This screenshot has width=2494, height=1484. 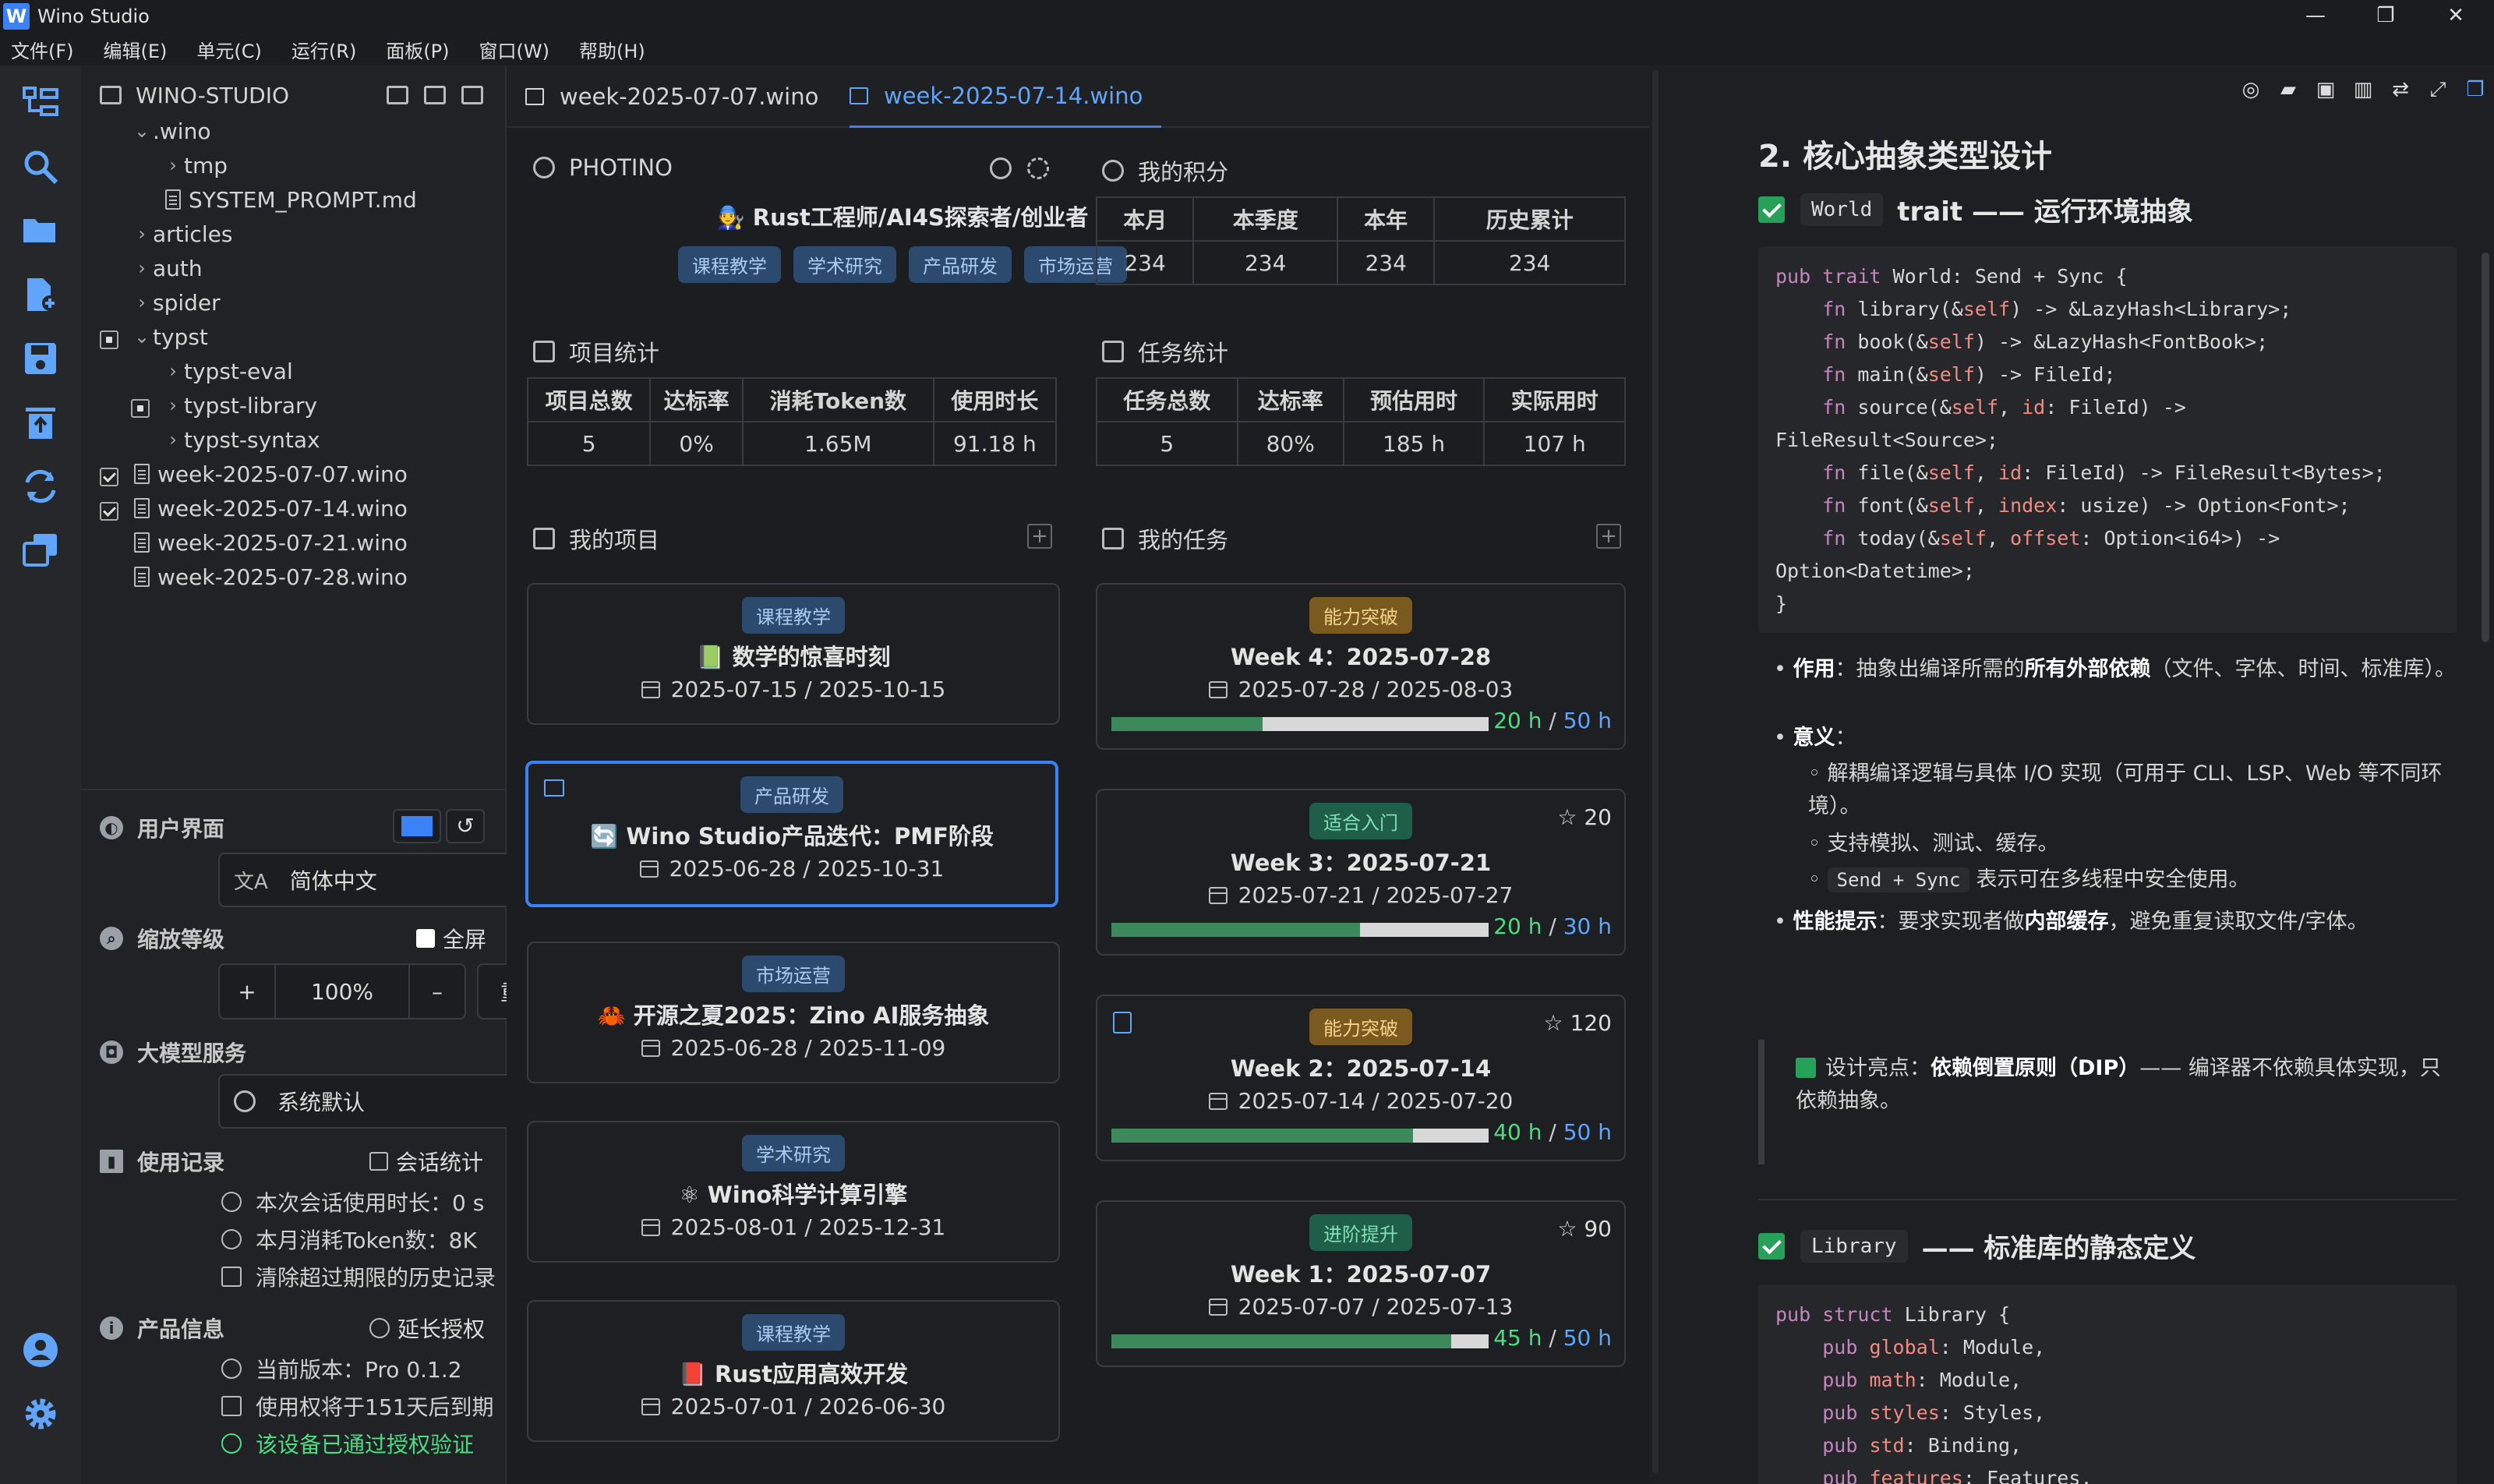 What do you see at coordinates (1553, 1338) in the screenshot?
I see `task-hours: 45 h / 50 h` at bounding box center [1553, 1338].